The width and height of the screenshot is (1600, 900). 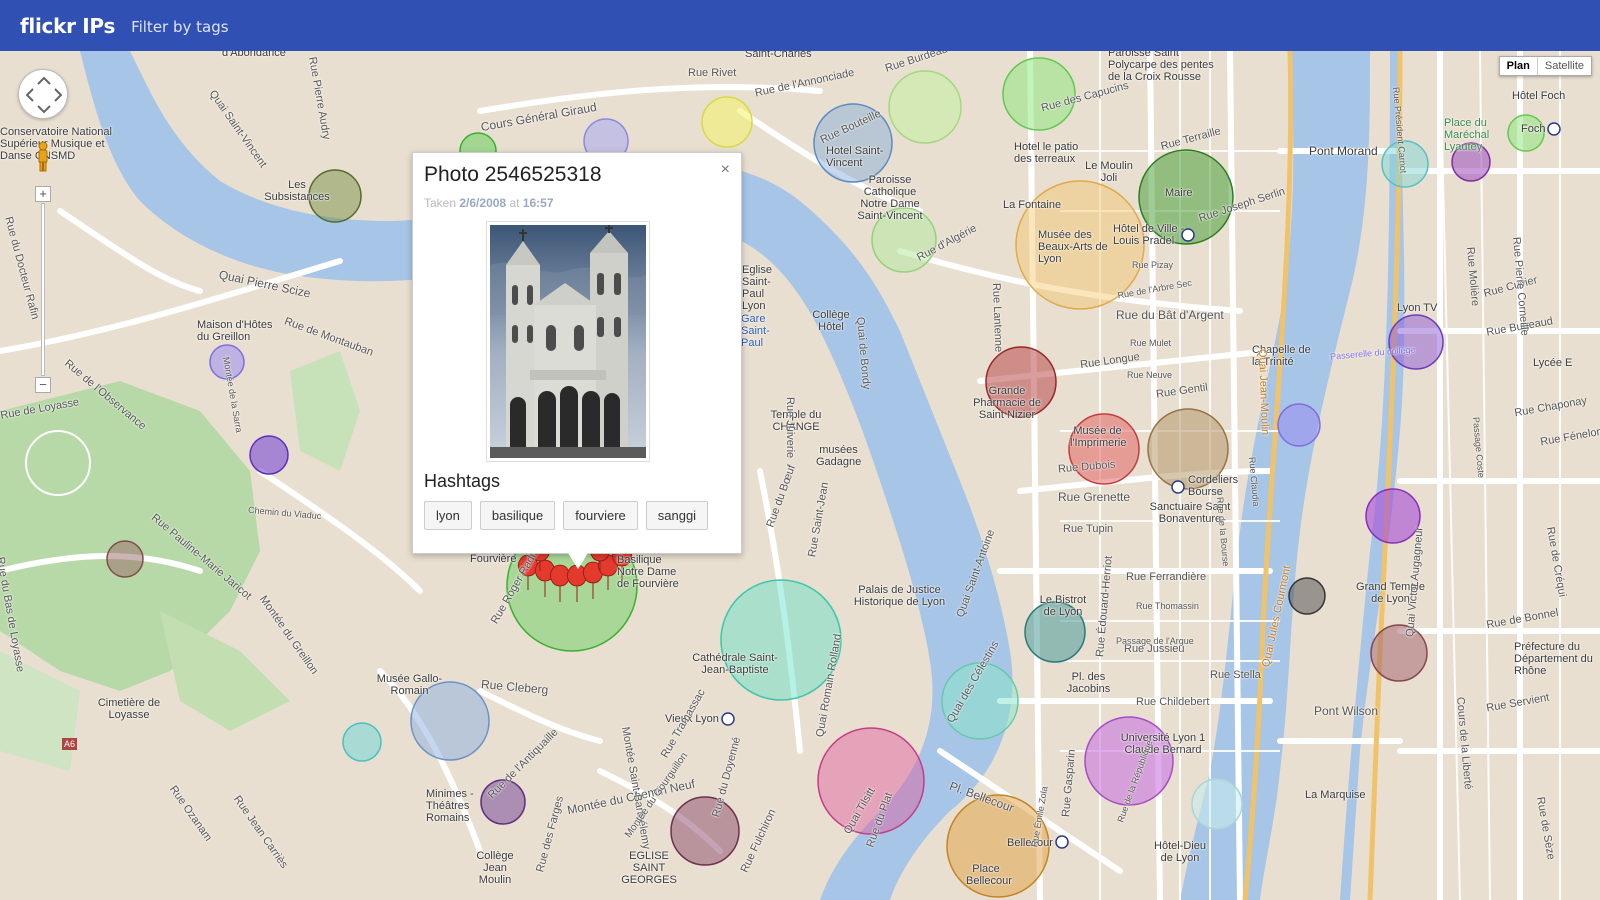 I want to click on map-label: Musée de l'Imprimerie, so click(x=1098, y=437).